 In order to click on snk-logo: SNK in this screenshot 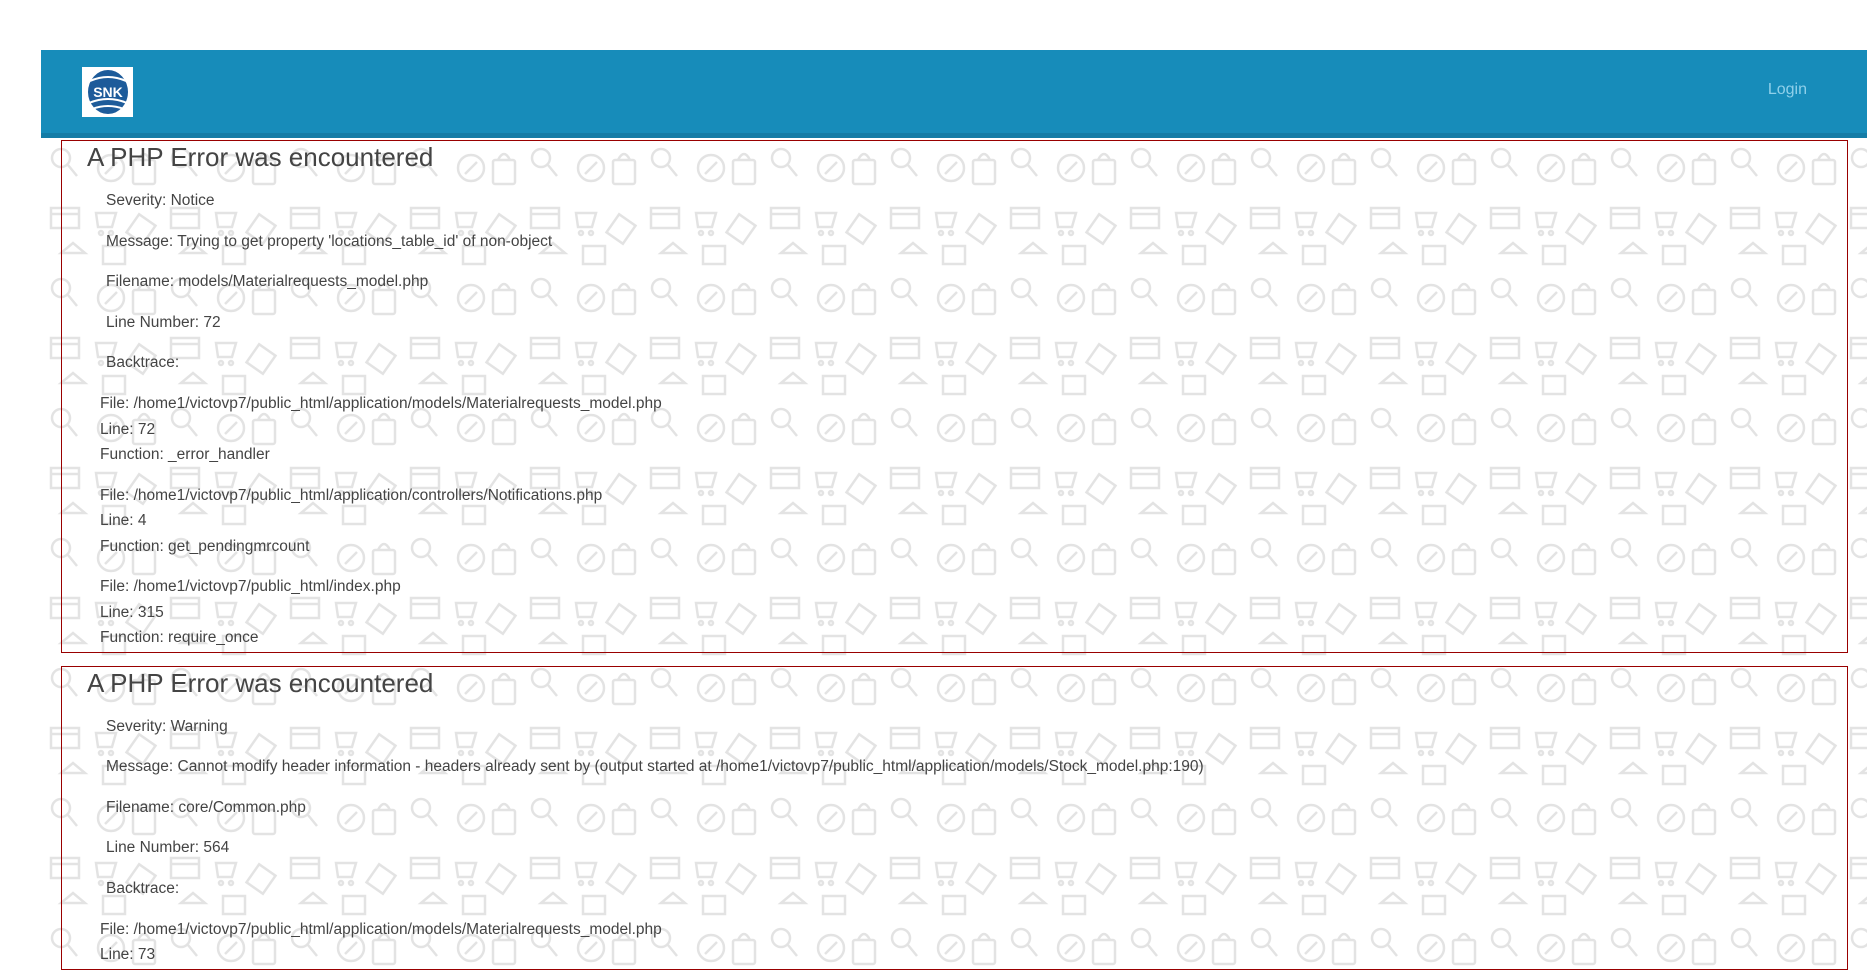, I will do `click(107, 92)`.